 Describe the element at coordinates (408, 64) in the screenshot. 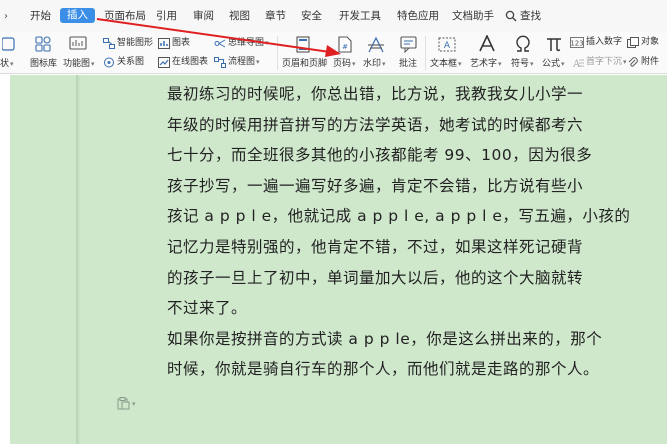

I see `comment-button: 批注` at that location.